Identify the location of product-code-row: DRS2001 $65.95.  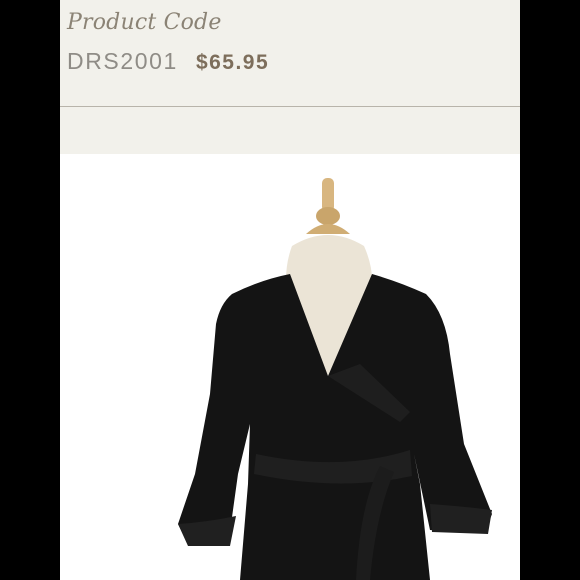
(168, 62).